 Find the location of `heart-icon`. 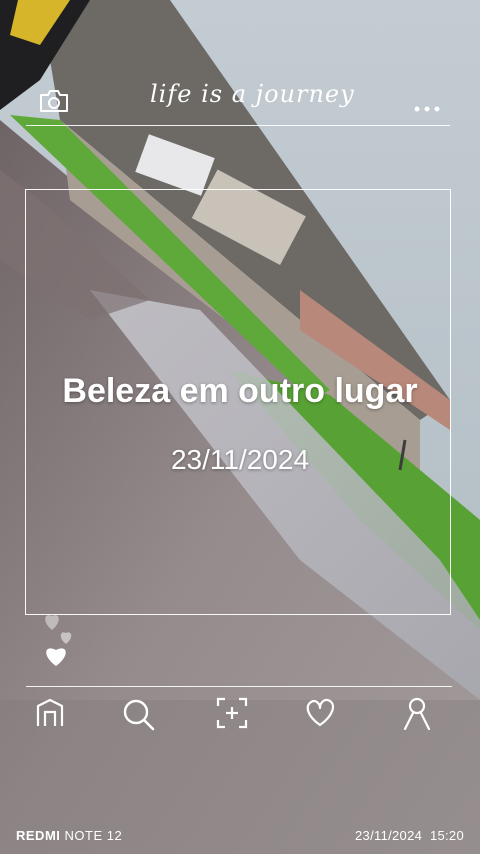

heart-icon is located at coordinates (320, 714).